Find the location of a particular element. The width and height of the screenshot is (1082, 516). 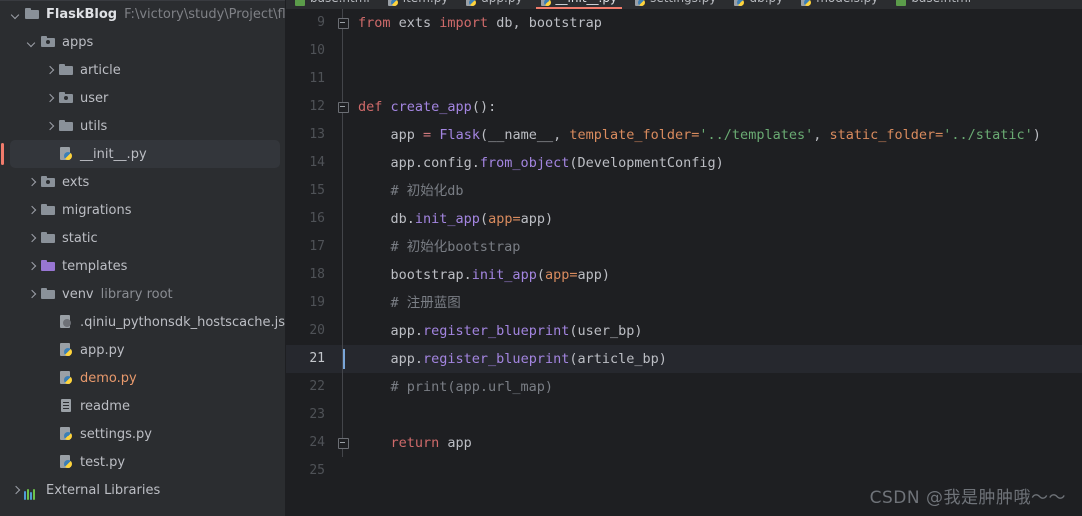

tree-item-migrations: migrations is located at coordinates (143, 210).